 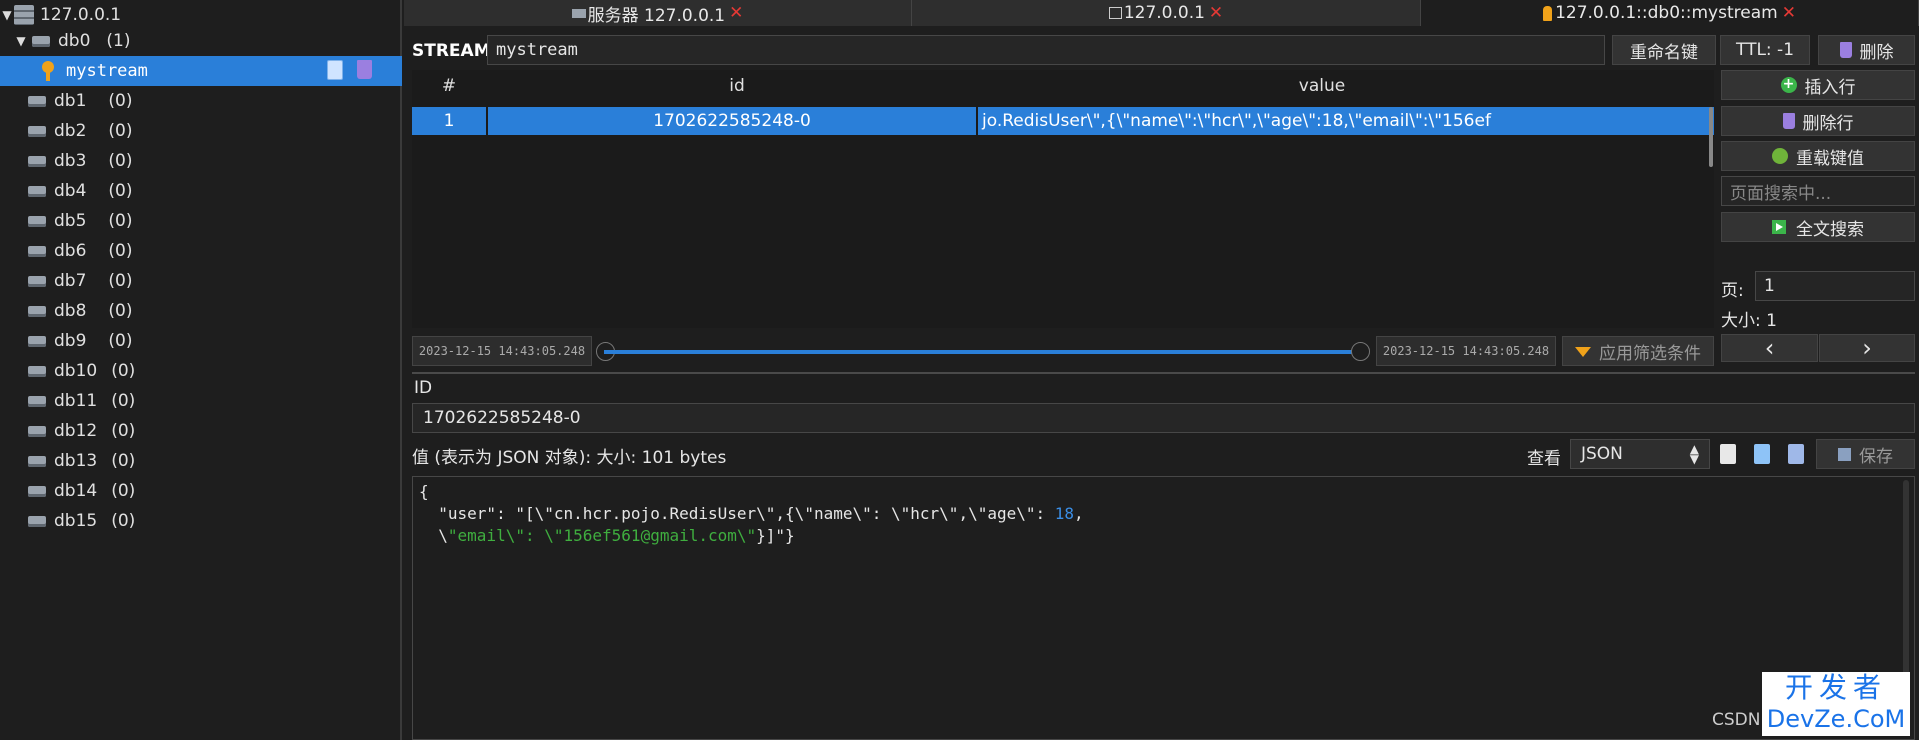 What do you see at coordinates (979, 352) in the screenshot?
I see `range-slider-track` at bounding box center [979, 352].